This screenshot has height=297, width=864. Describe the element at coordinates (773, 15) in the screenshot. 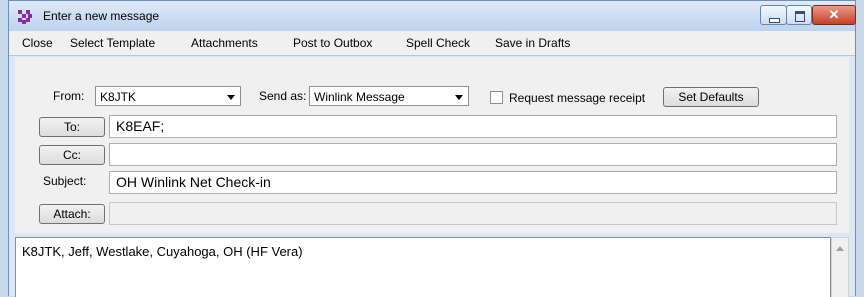

I see `minimize-button` at that location.